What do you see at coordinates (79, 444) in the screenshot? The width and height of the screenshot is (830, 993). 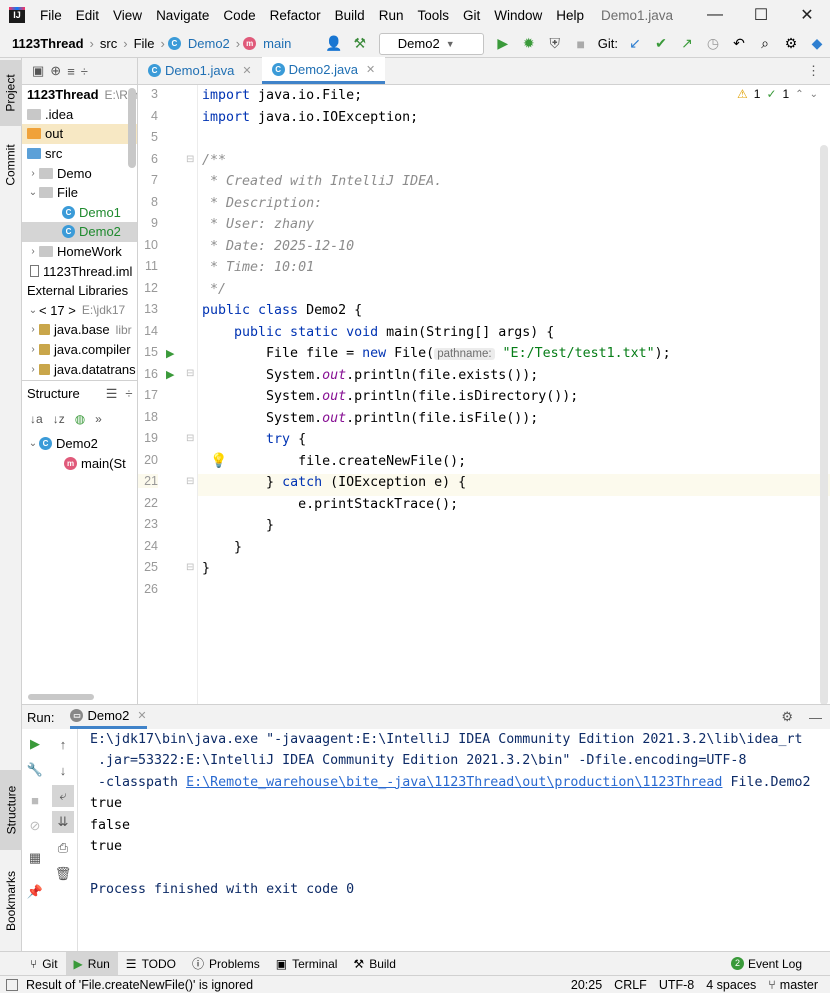 I see `structure-class-row: ⌄ C Demo2` at bounding box center [79, 444].